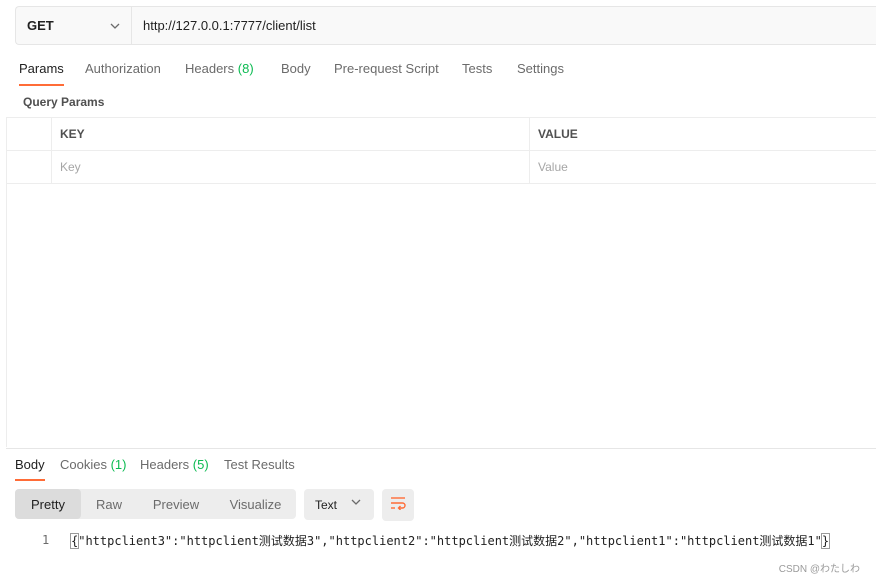 This screenshot has width=876, height=581. Describe the element at coordinates (6, 282) in the screenshot. I see `panel-left-border` at that location.